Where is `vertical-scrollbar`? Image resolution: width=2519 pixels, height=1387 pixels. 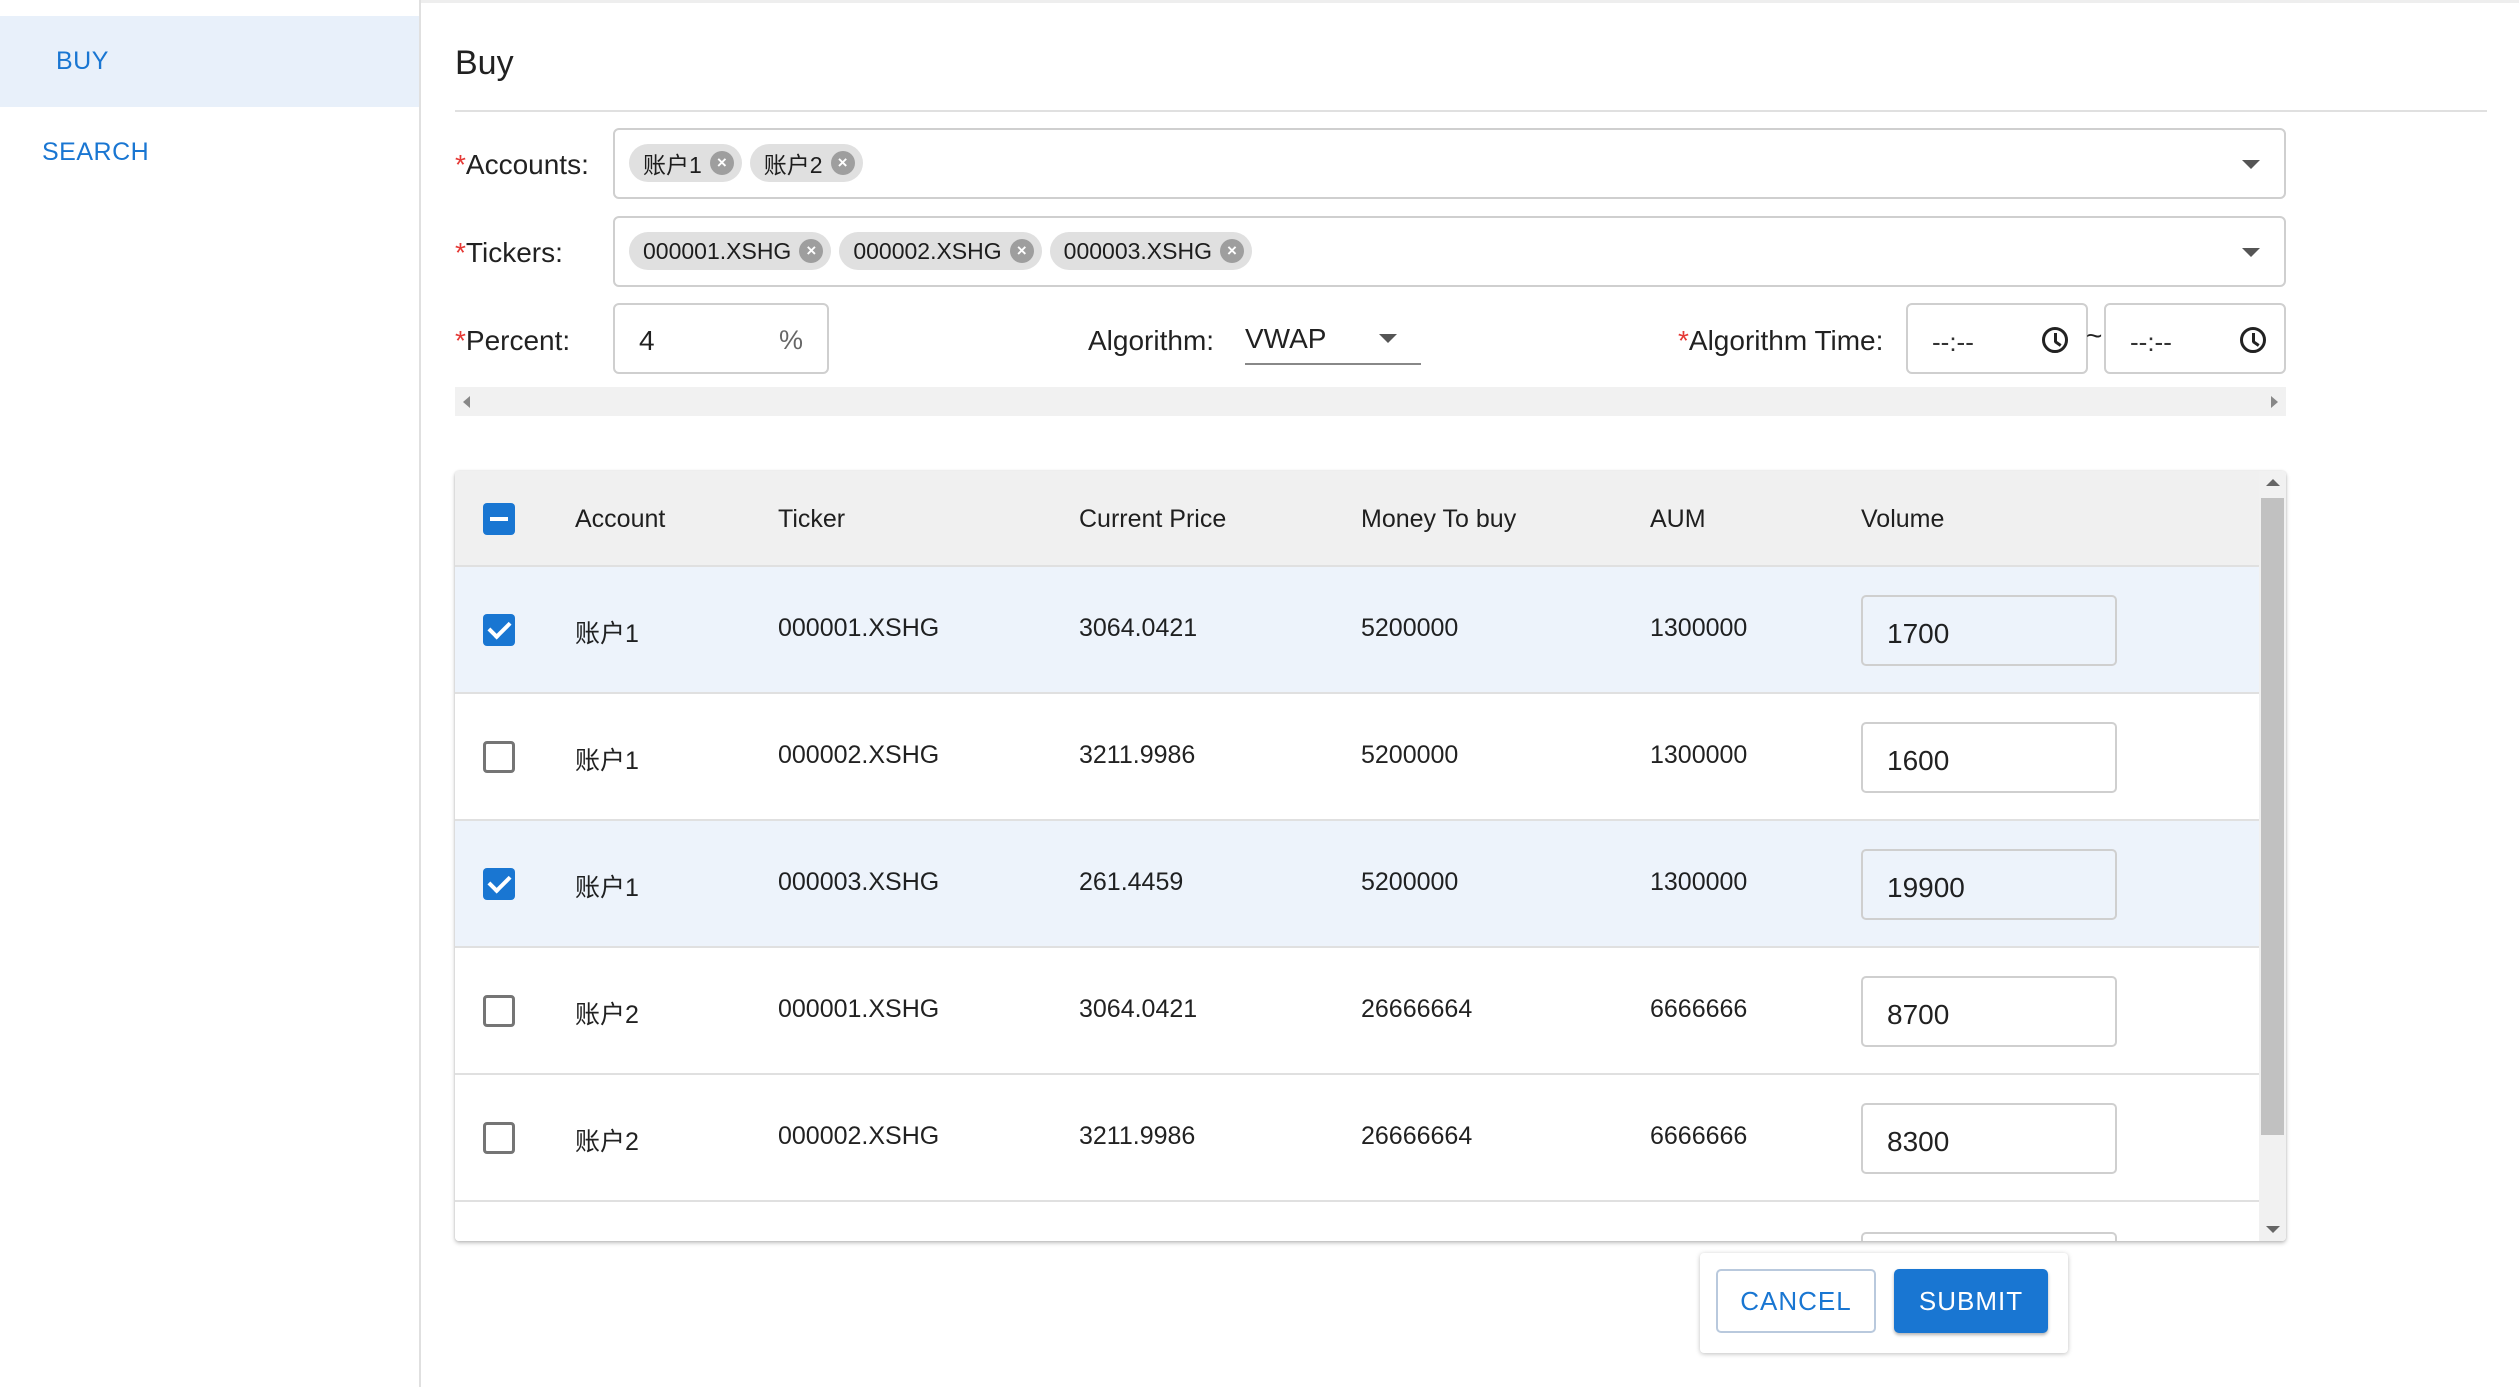
vertical-scrollbar is located at coordinates (2272, 856).